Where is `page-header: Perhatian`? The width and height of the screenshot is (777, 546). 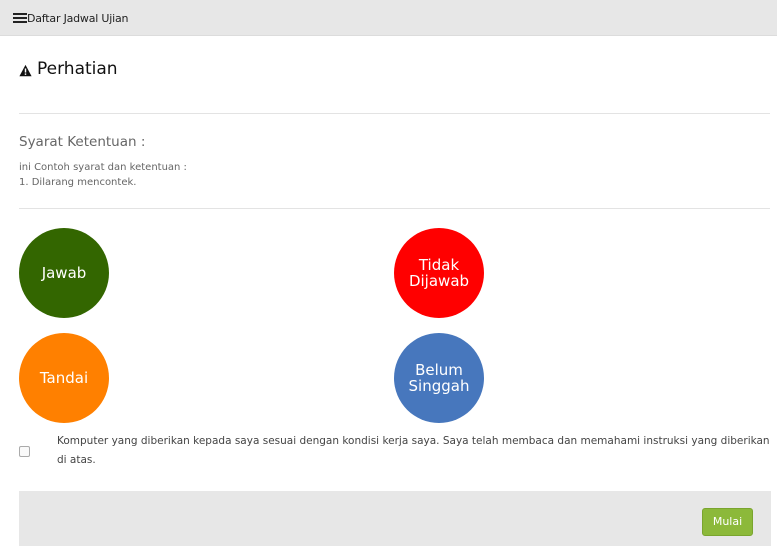
page-header: Perhatian is located at coordinates (68, 69).